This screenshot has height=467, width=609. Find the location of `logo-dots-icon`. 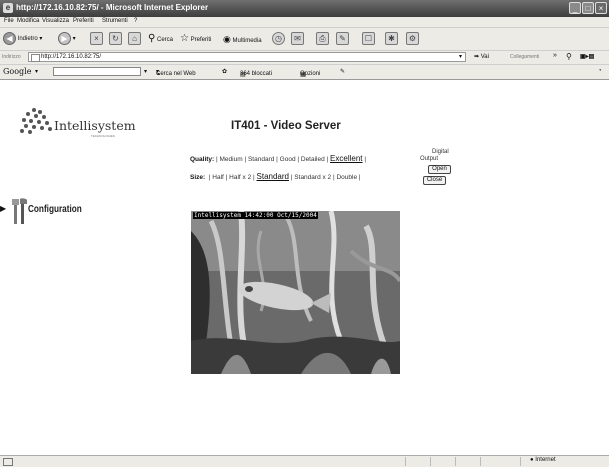

logo-dots-icon is located at coordinates (37, 121).